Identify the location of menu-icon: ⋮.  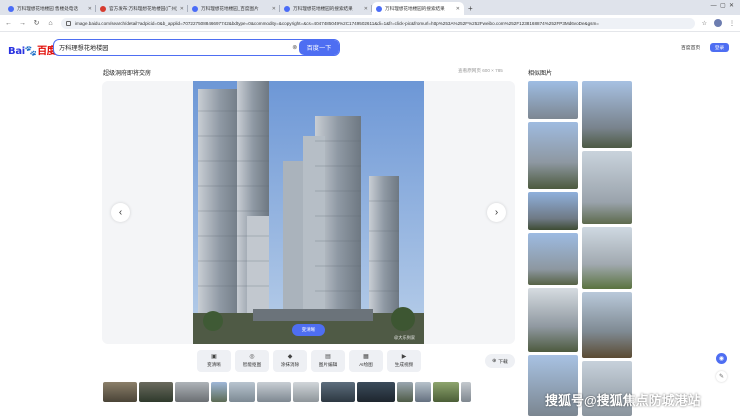
(732, 23).